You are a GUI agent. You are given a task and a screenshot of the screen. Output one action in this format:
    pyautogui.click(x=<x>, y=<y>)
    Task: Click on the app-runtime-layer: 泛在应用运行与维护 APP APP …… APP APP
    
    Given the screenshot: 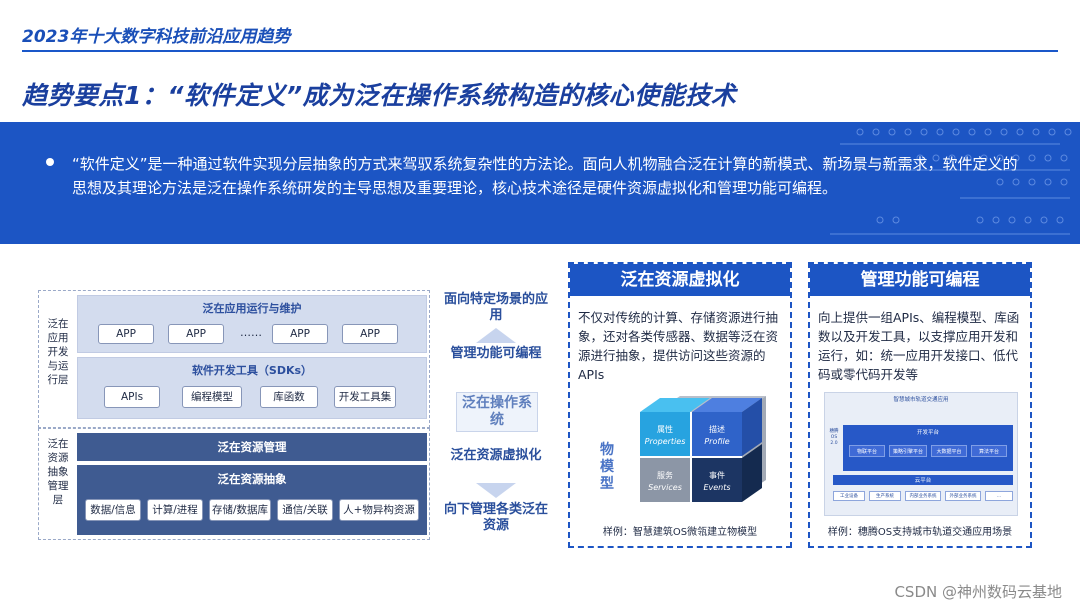 What is the action you would take?
    pyautogui.click(x=252, y=324)
    